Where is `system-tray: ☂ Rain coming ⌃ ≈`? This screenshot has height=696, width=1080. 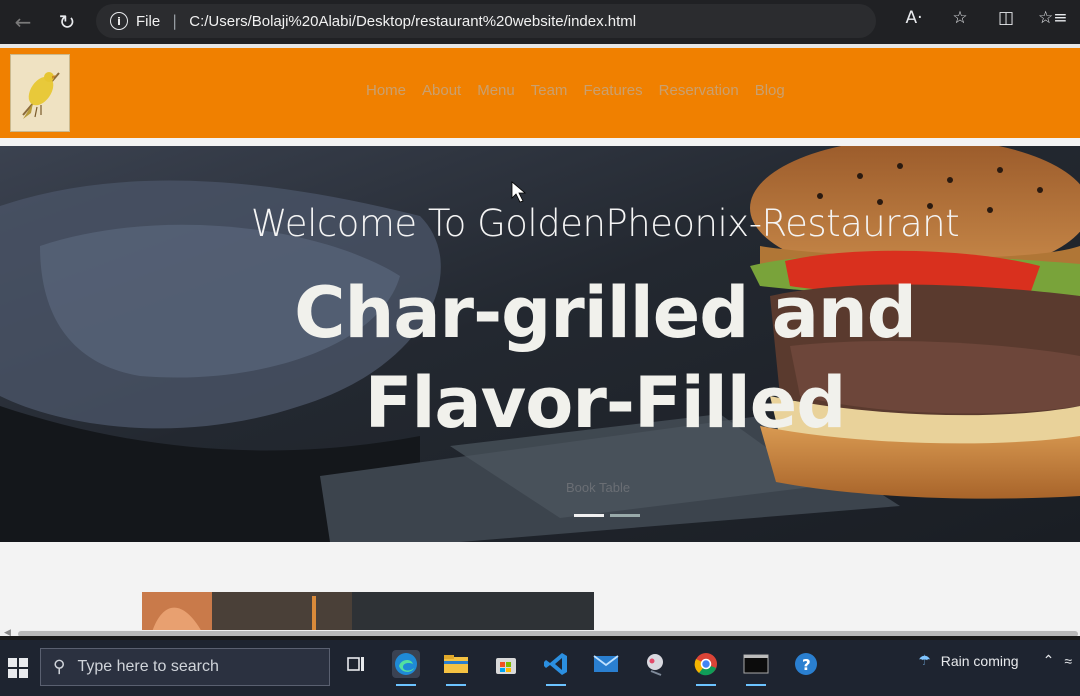 system-tray: ☂ Rain coming ⌃ ≈ is located at coordinates (999, 660).